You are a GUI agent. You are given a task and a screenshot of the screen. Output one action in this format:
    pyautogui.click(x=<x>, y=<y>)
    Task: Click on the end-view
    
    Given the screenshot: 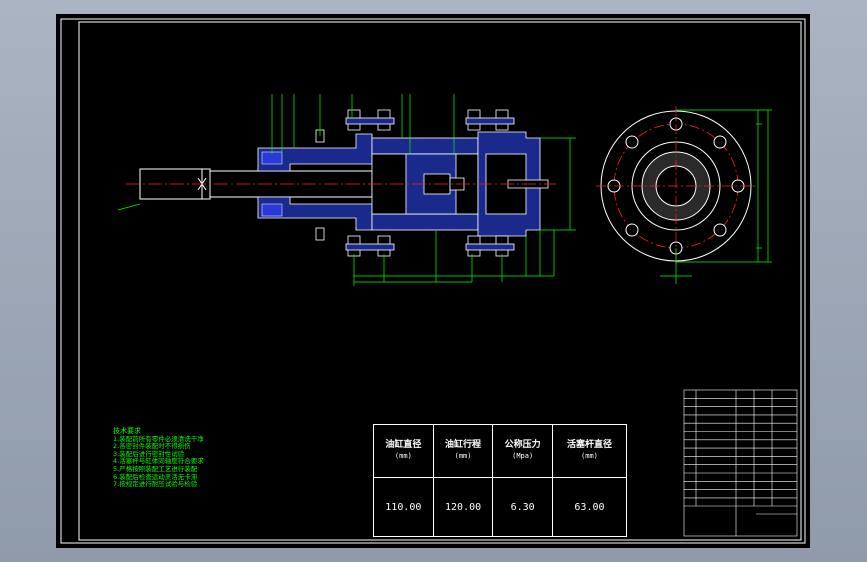 What is the action you would take?
    pyautogui.click(x=684, y=195)
    